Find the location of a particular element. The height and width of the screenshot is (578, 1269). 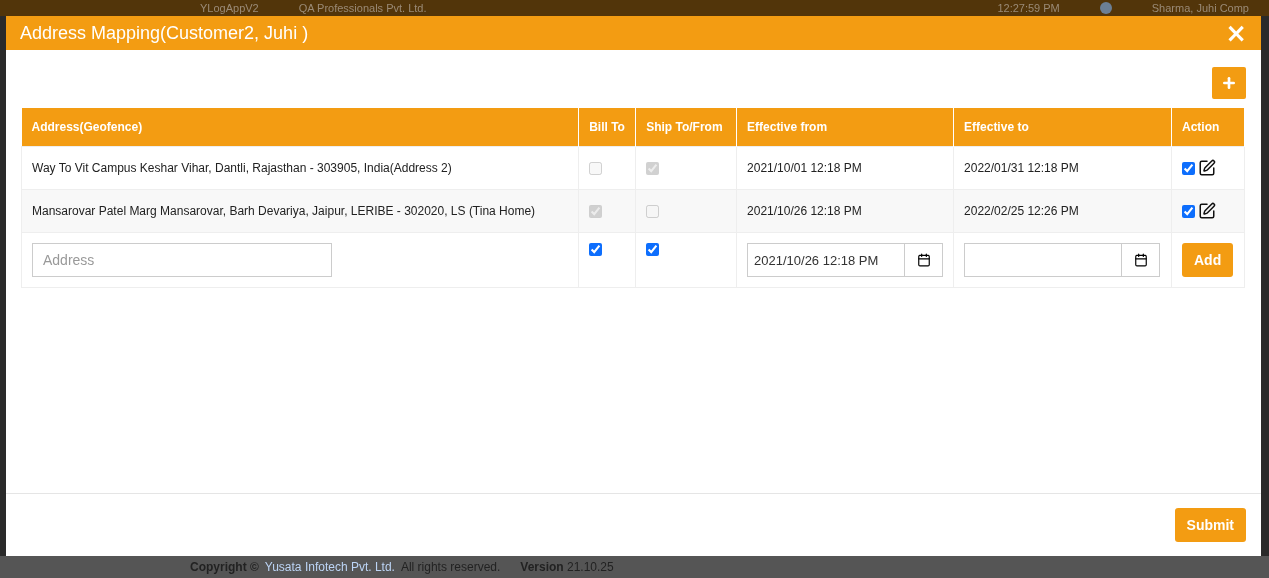

company-link: Yusata Infotech Pvt. Ltd. is located at coordinates (329, 567).